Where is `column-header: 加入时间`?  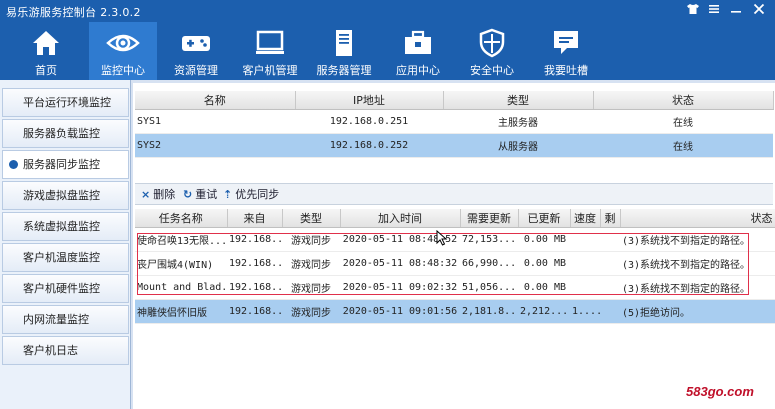 column-header: 加入时间 is located at coordinates (400, 218).